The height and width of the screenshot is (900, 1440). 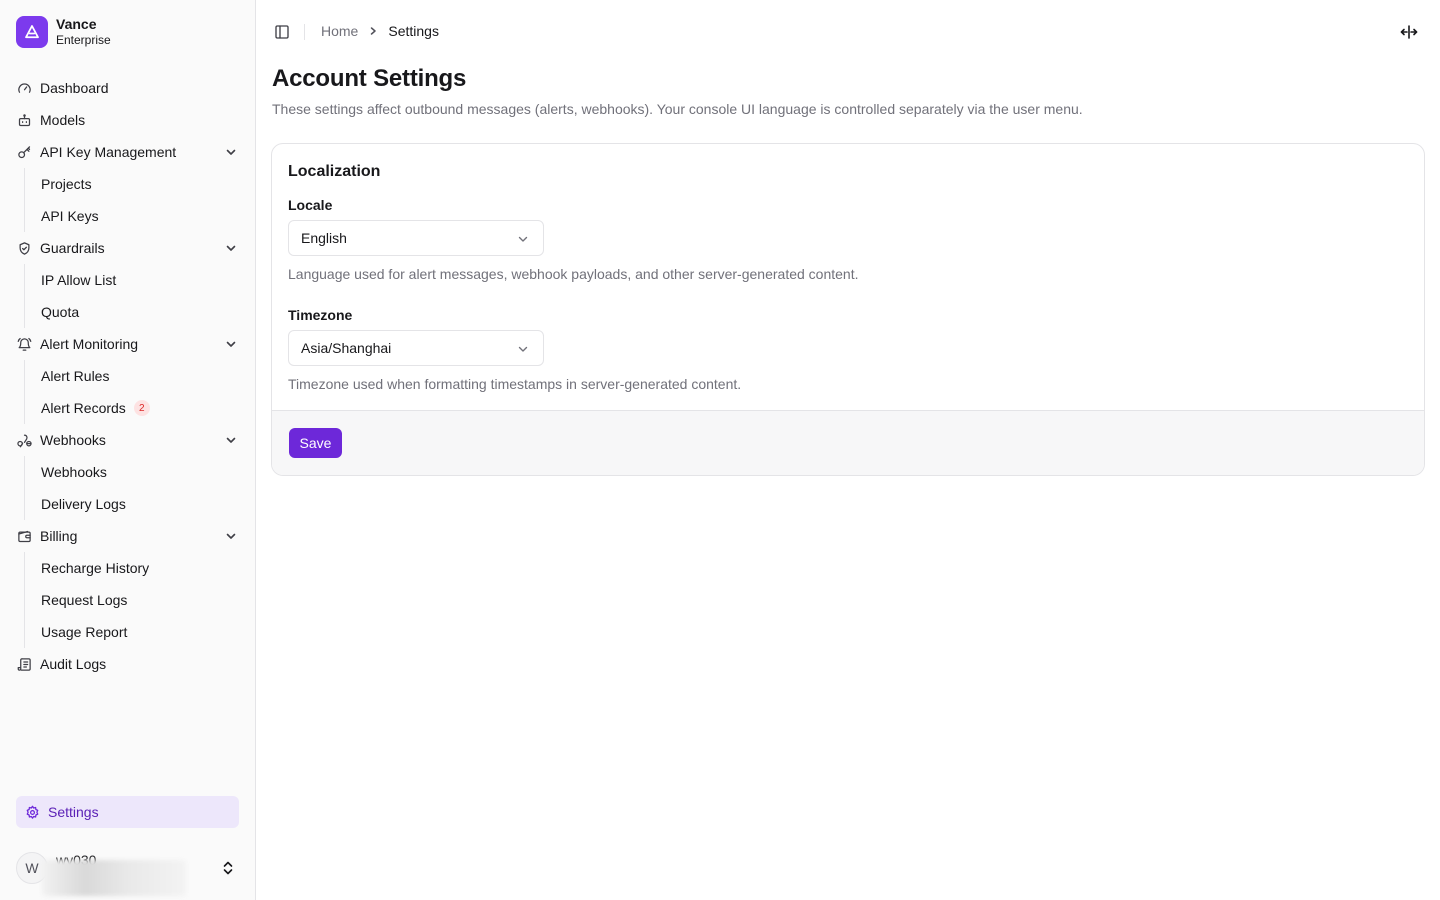 What do you see at coordinates (73, 440) in the screenshot?
I see `sidebar-item-label: Webhooks` at bounding box center [73, 440].